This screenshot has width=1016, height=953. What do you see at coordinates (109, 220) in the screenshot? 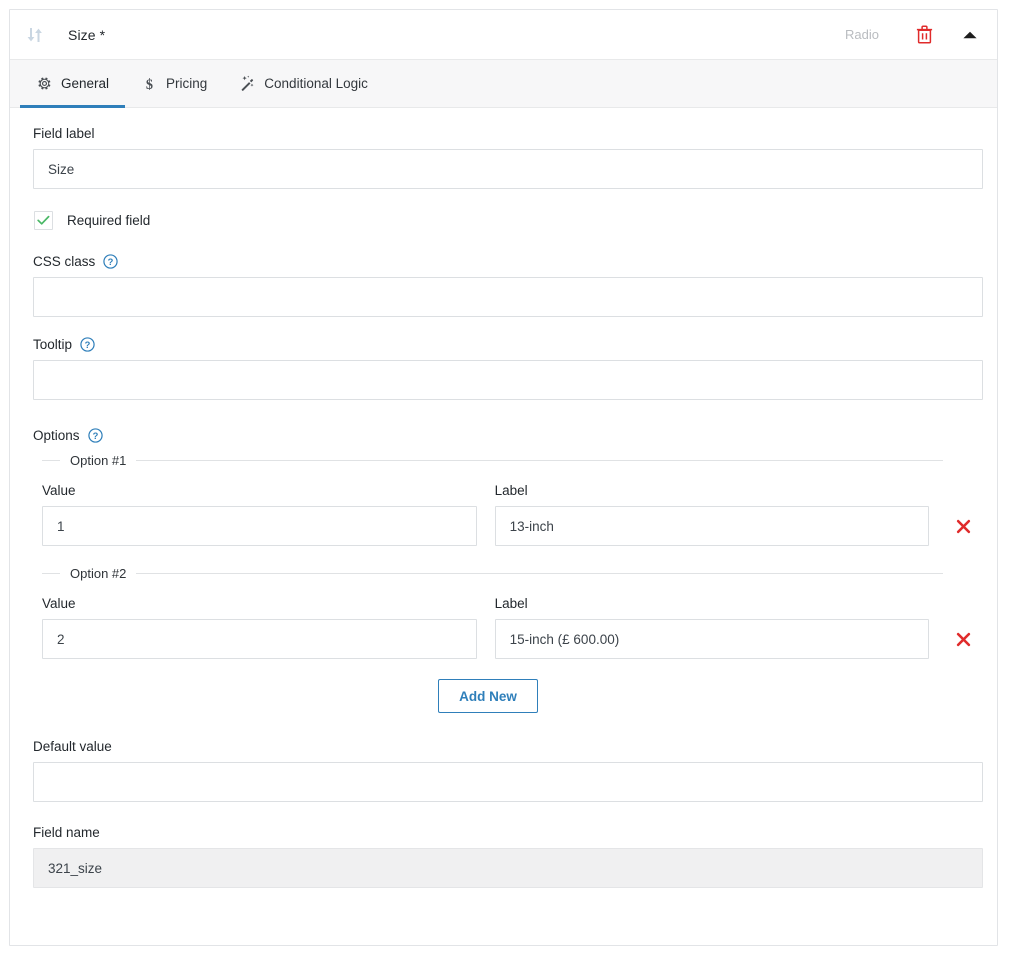
I see `required-field-label: Required field` at bounding box center [109, 220].